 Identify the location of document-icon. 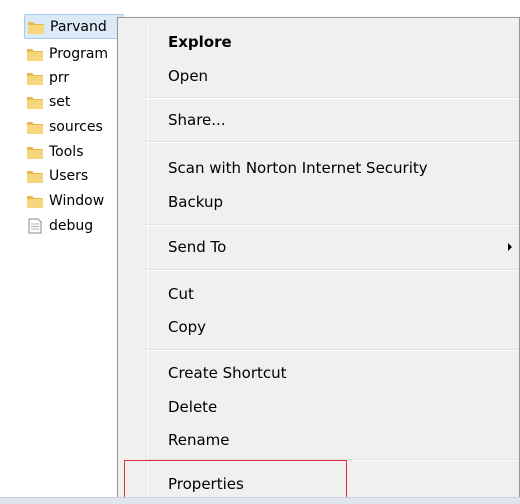
(35, 225).